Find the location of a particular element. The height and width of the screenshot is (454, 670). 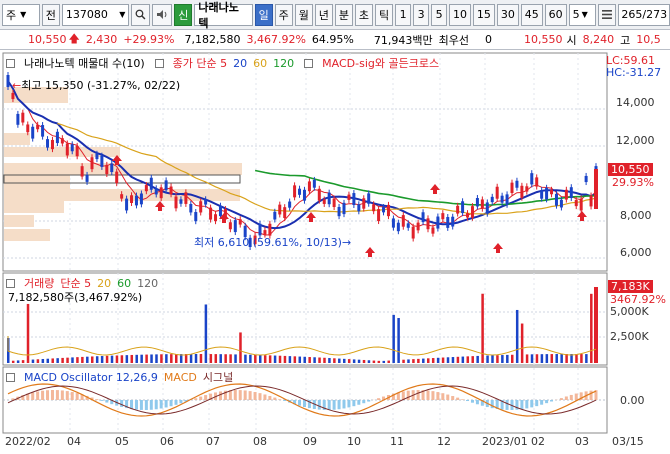

interval-1-button: 1 is located at coordinates (403, 14).